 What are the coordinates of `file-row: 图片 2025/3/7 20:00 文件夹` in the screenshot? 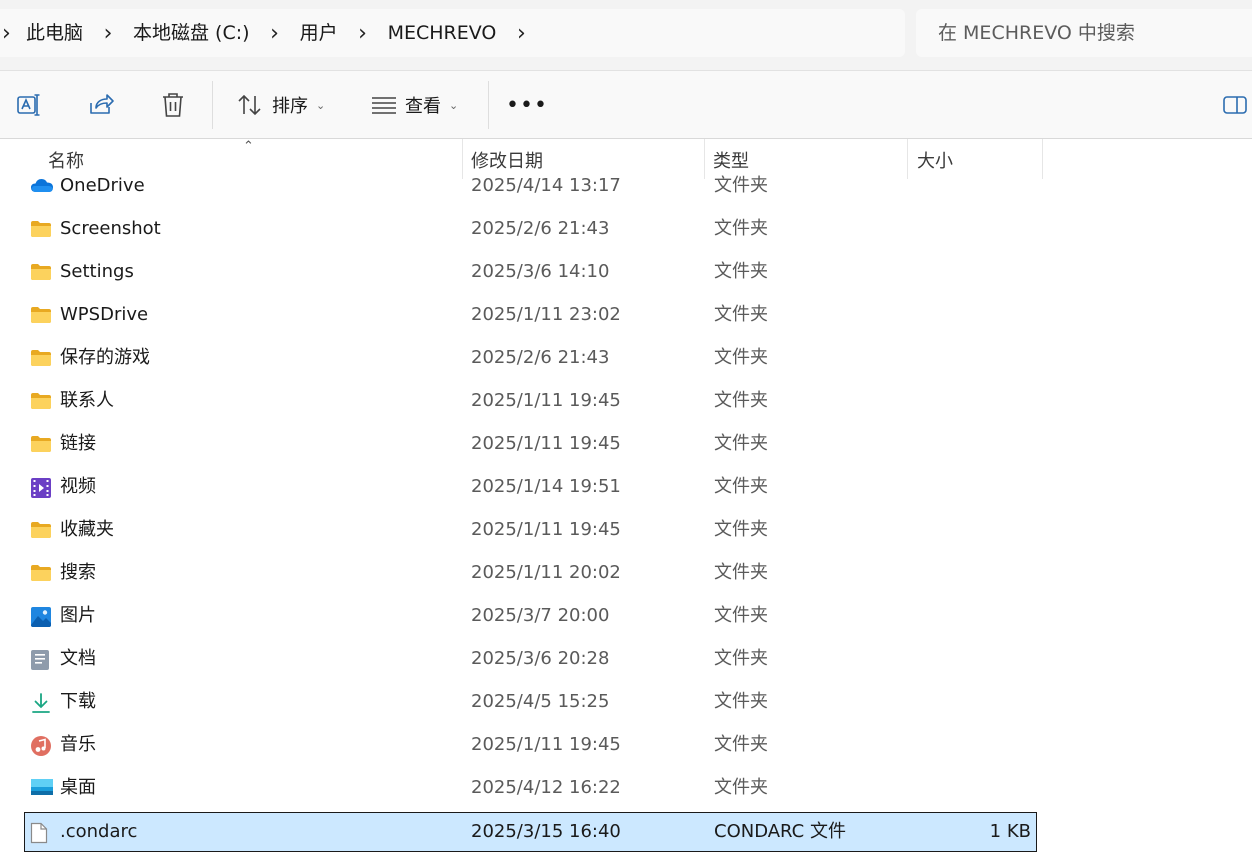 It's located at (530, 616).